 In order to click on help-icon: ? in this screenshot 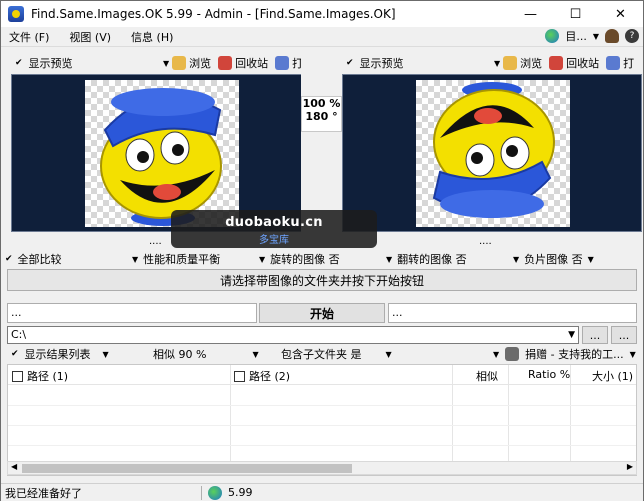, I will do `click(632, 36)`.